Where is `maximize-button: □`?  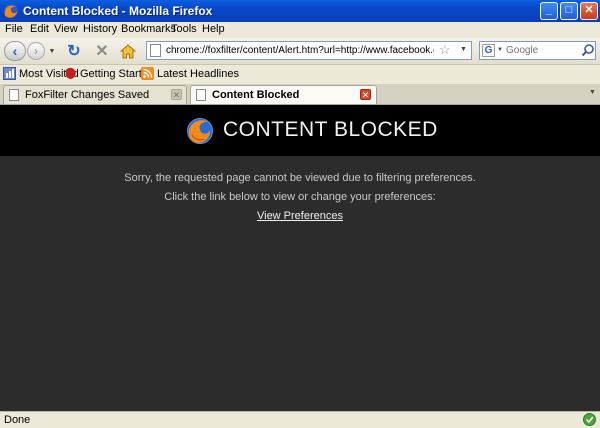 maximize-button: □ is located at coordinates (569, 11).